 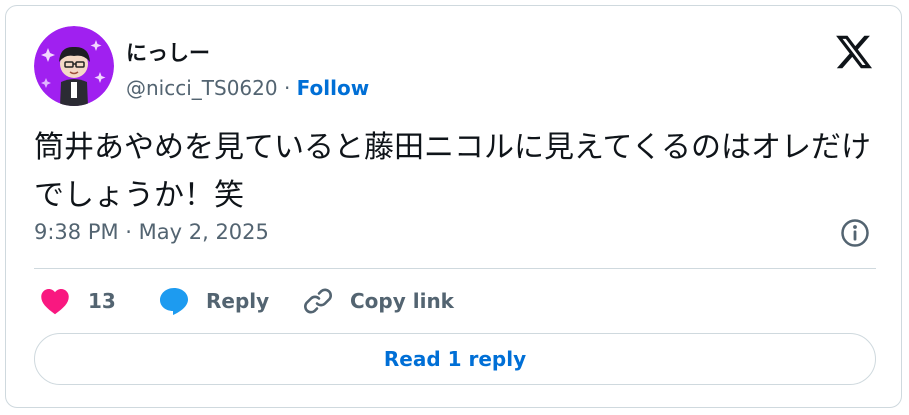 What do you see at coordinates (854, 52) in the screenshot?
I see `x-logo-icon` at bounding box center [854, 52].